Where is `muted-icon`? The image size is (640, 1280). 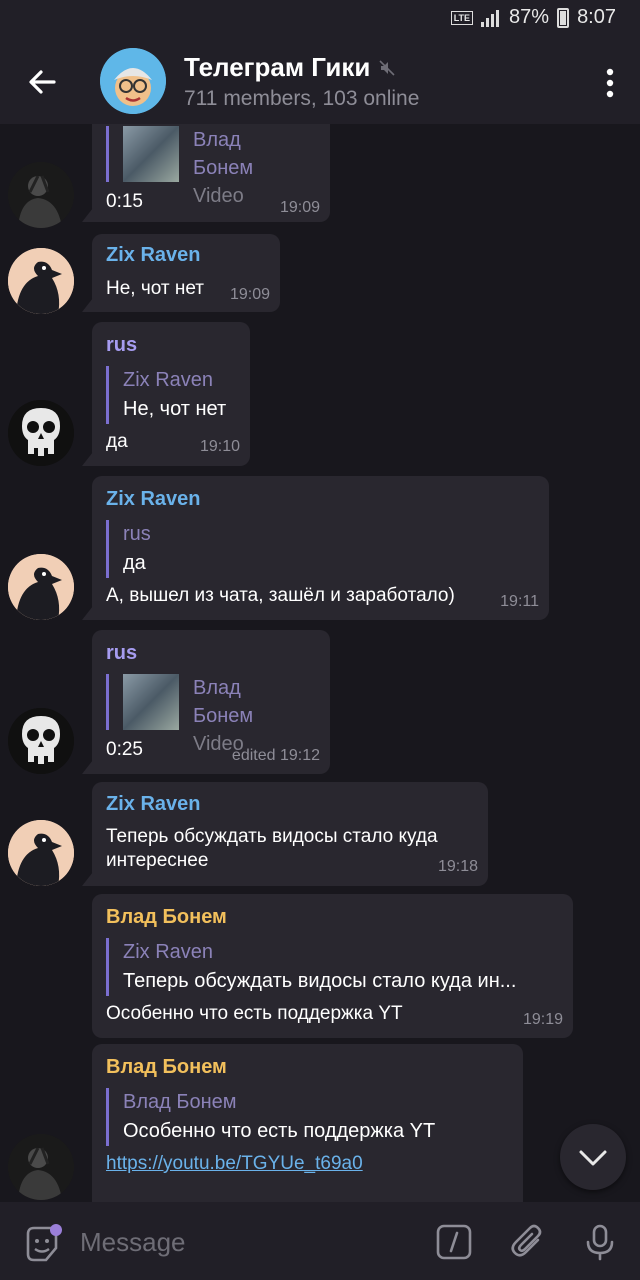
muted-icon is located at coordinates (387, 67).